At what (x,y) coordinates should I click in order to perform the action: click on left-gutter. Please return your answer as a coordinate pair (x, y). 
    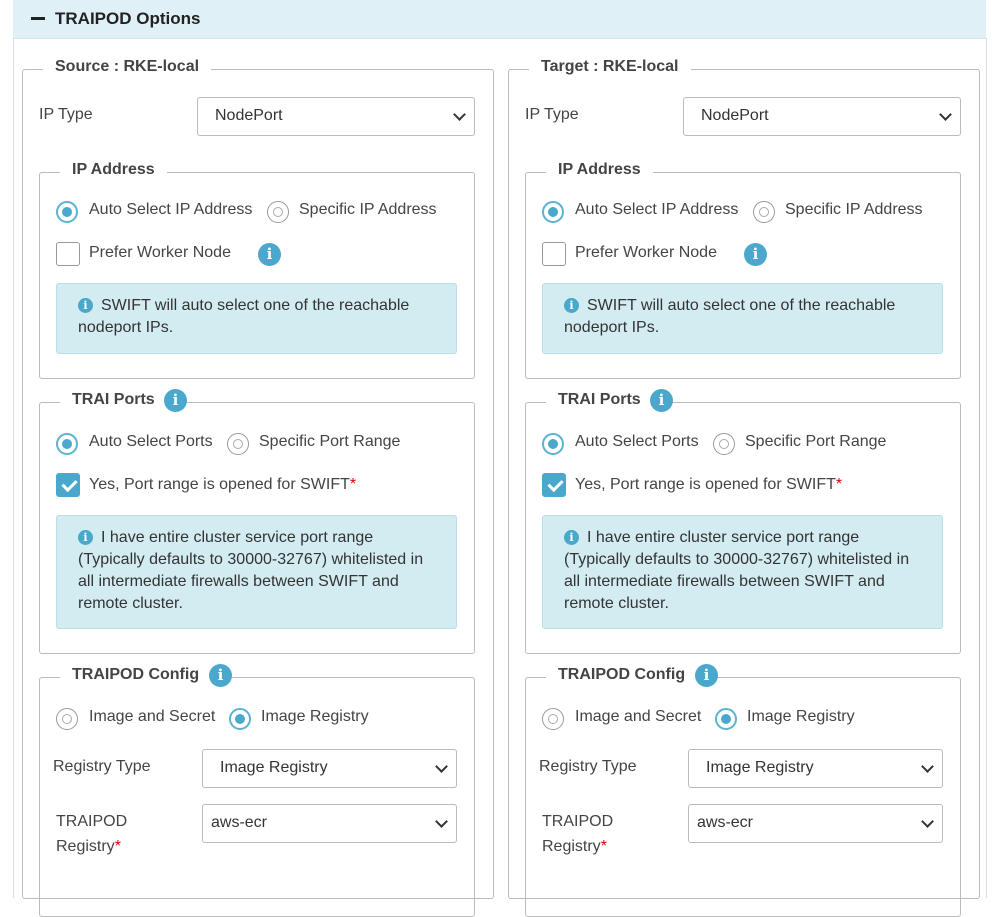
    Looking at the image, I should click on (6, 444).